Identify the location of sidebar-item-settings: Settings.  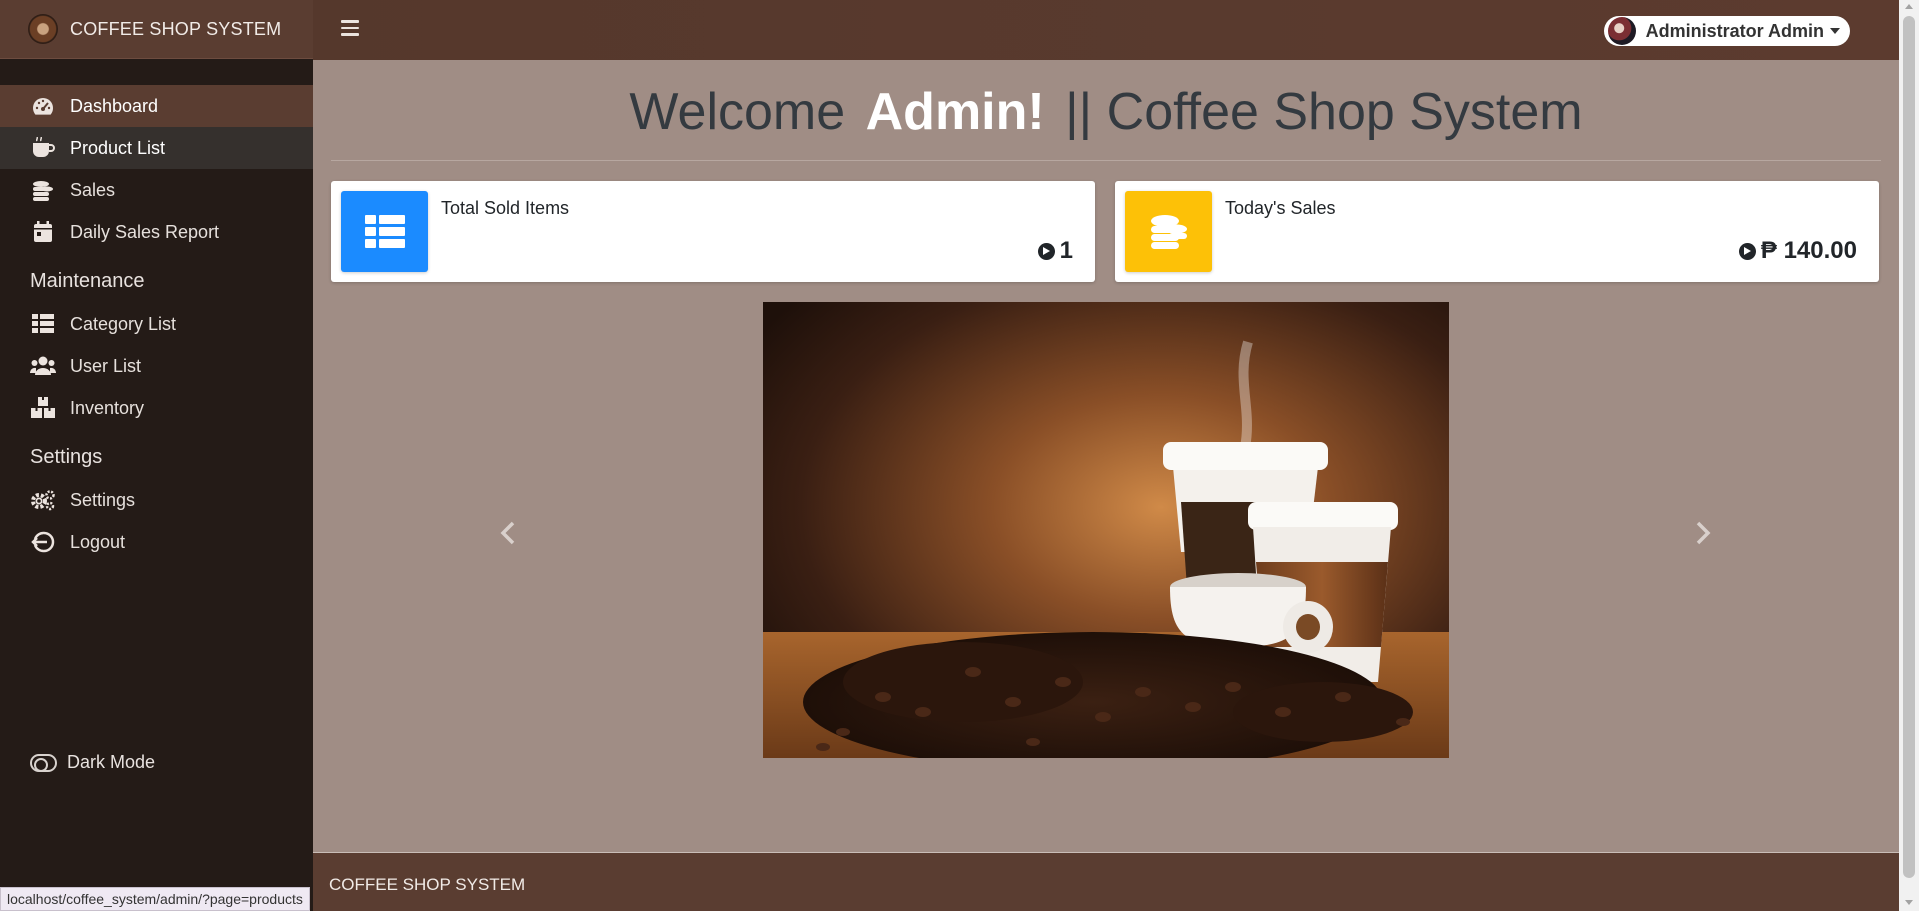
(156, 500).